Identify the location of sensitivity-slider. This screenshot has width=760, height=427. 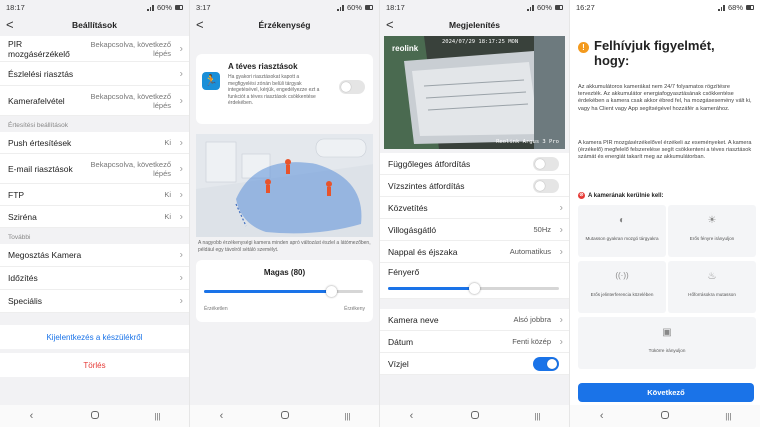
(283, 291).